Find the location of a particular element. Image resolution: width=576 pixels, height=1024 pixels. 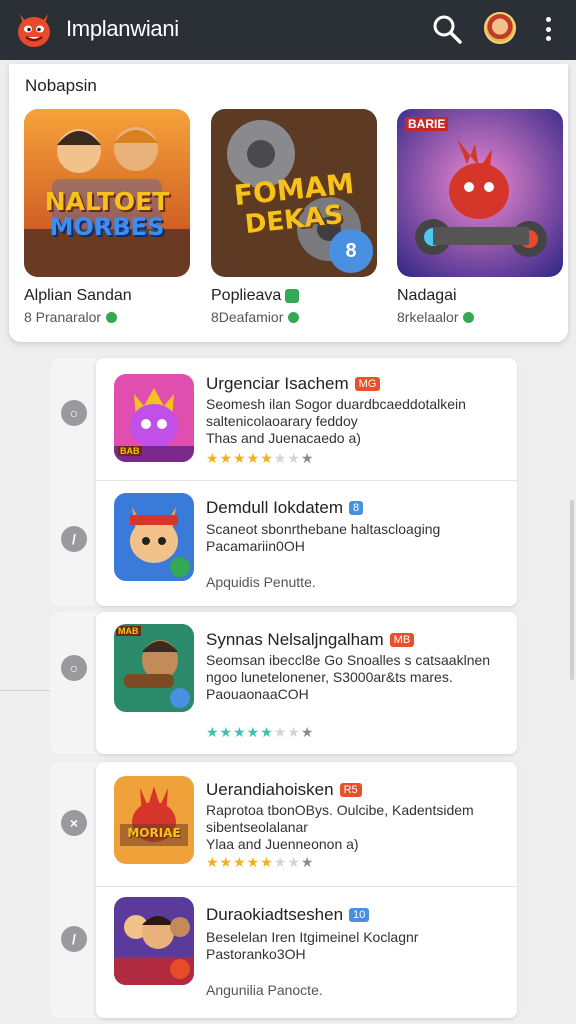

tile-title-text-1: NALTOET is located at coordinates (107, 201).